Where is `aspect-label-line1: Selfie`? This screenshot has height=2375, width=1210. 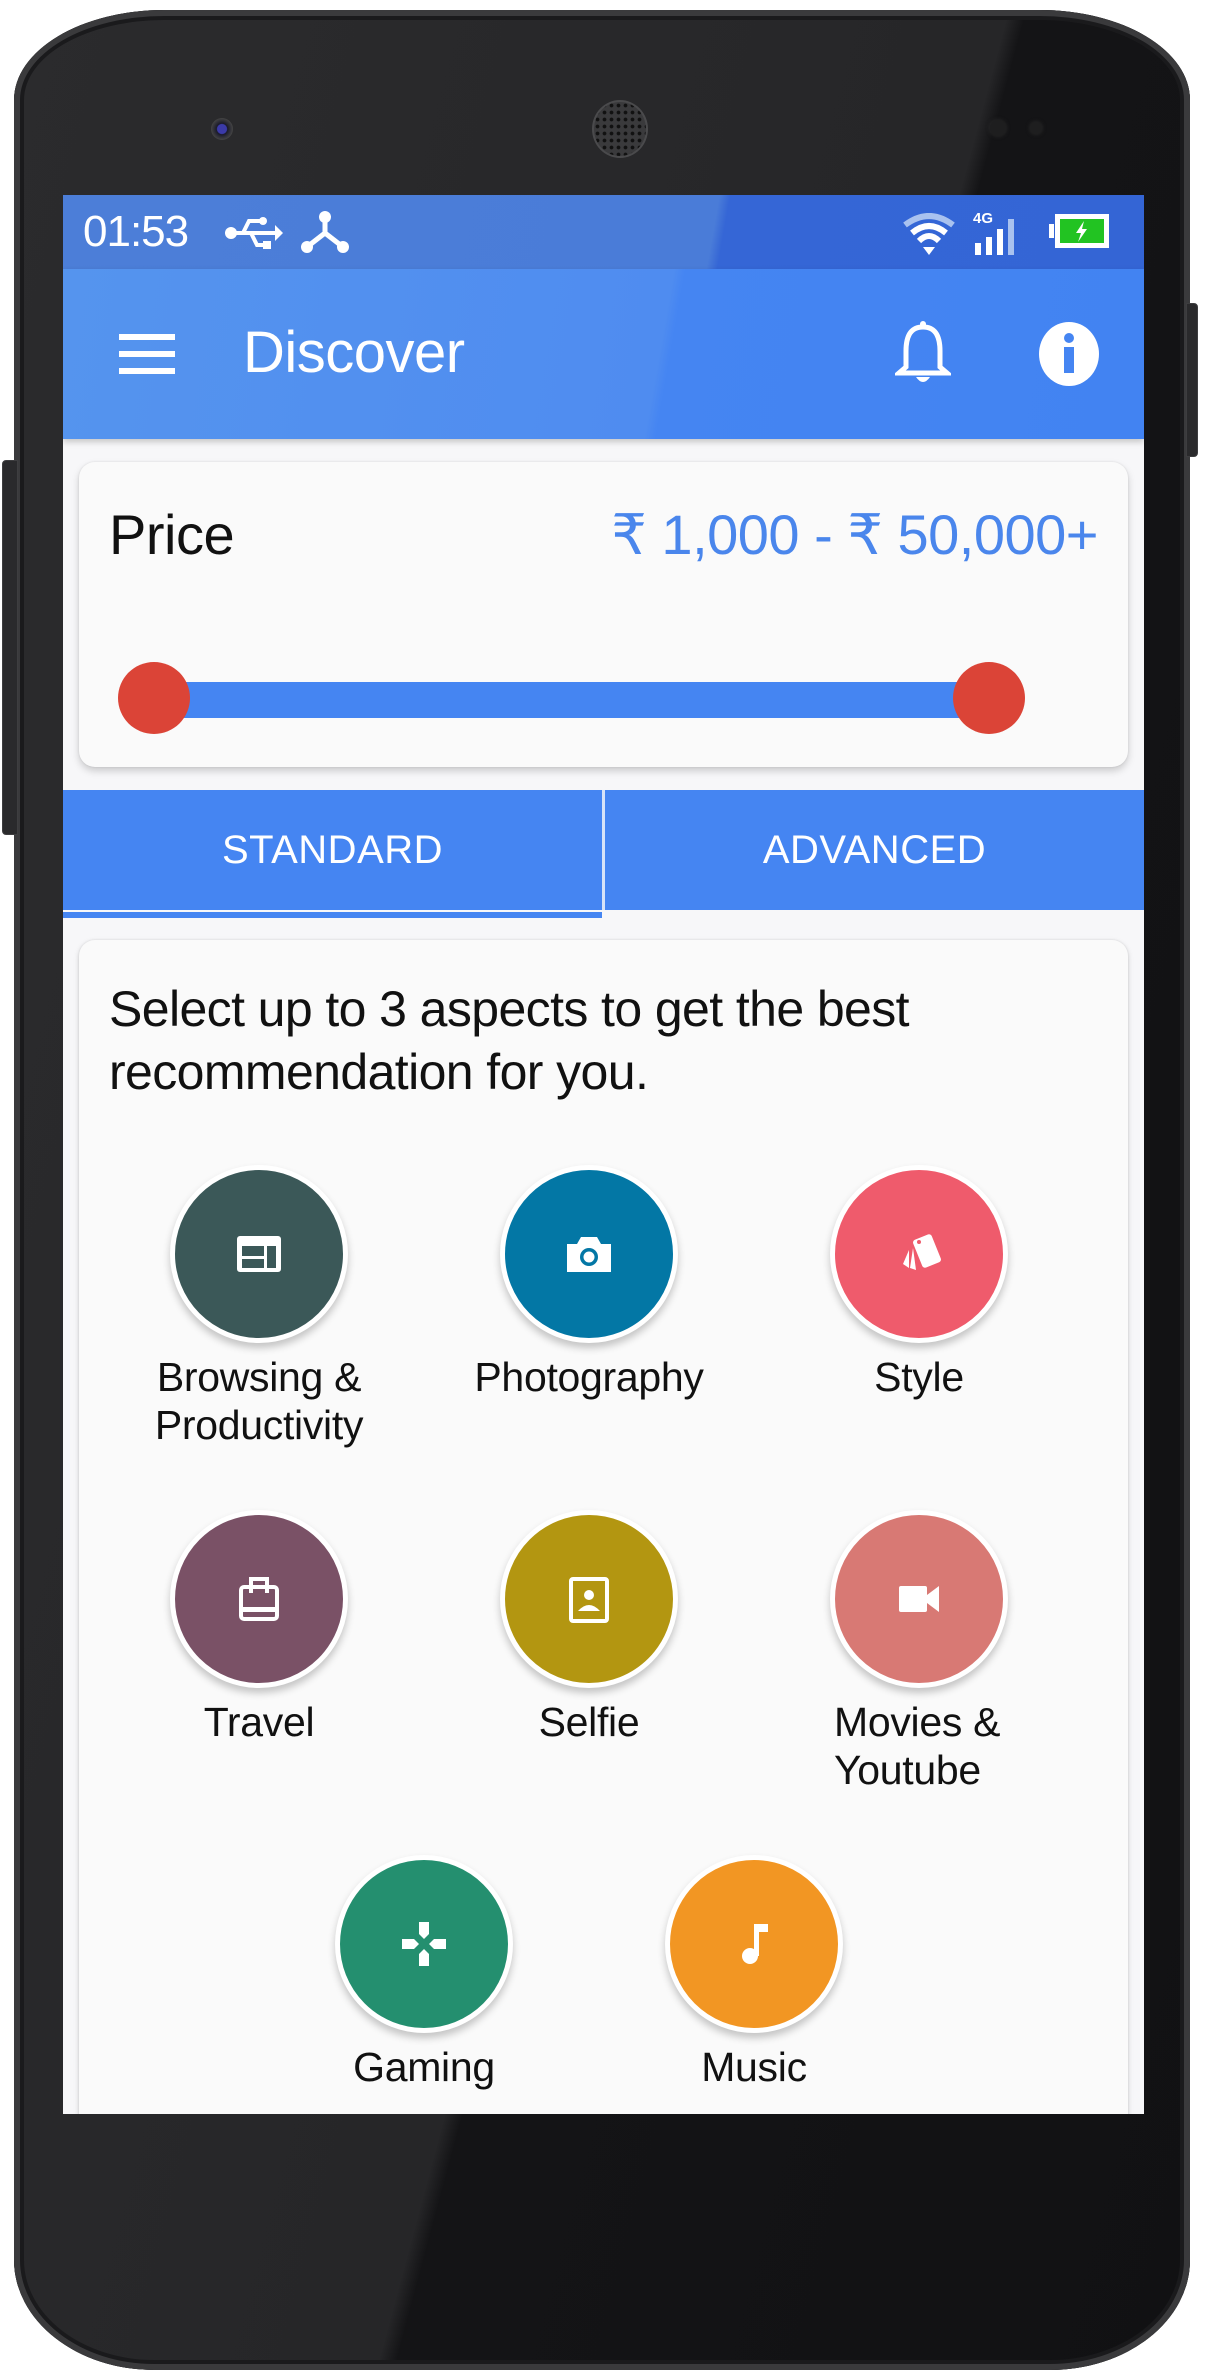
aspect-label-line1: Selfie is located at coordinates (589, 1722).